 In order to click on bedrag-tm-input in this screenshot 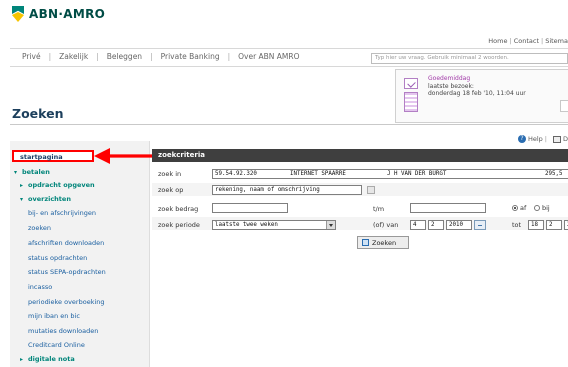, I will do `click(448, 208)`.